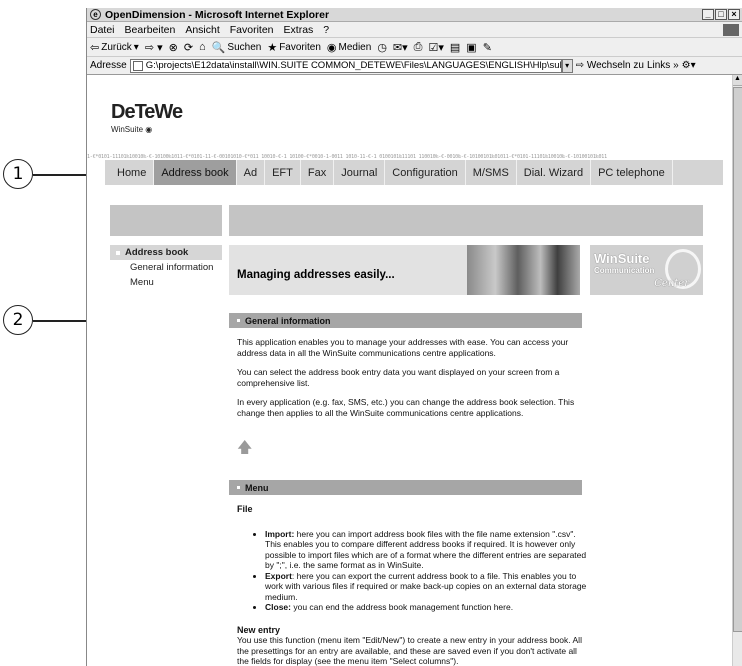  I want to click on sidebar-item-address-book: Address book, so click(166, 252).